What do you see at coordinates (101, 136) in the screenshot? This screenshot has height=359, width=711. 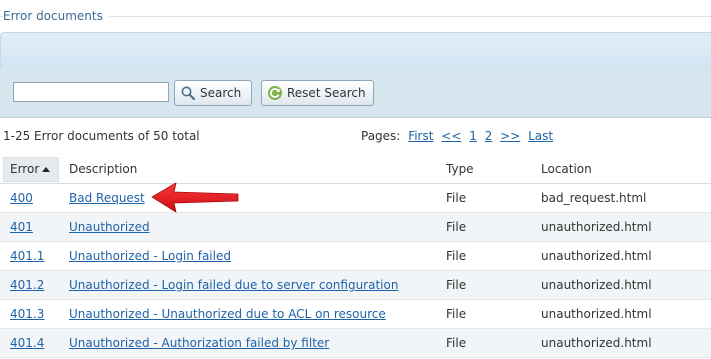 I see `results-count: 1-25 Error documents of 50 total` at bounding box center [101, 136].